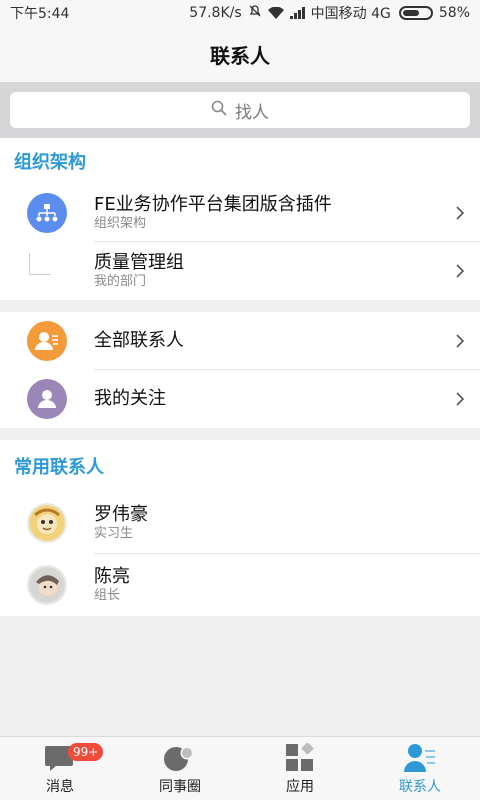  I want to click on search-input: 找人, so click(240, 110).